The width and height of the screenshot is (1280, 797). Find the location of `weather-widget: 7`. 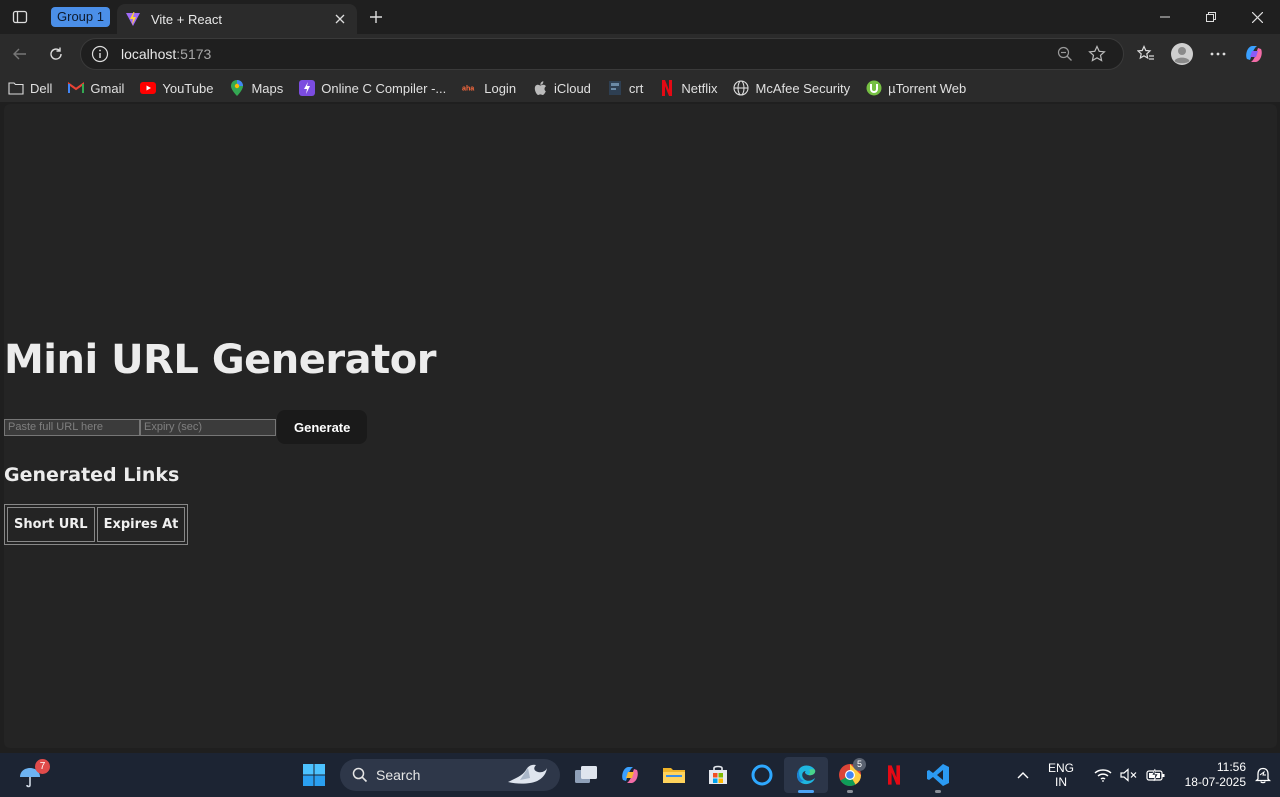

weather-widget: 7 is located at coordinates (34, 775).